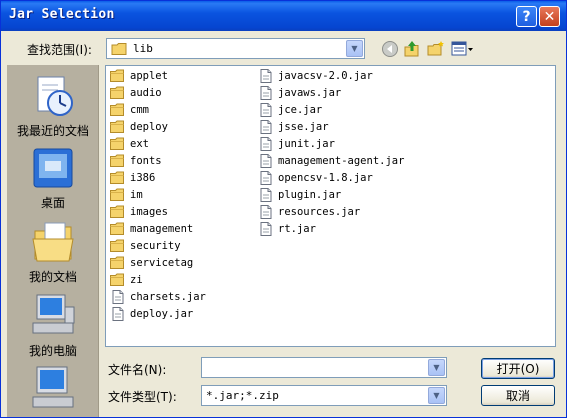 This screenshot has width=567, height=418. I want to click on close-button: ✕, so click(549, 16).